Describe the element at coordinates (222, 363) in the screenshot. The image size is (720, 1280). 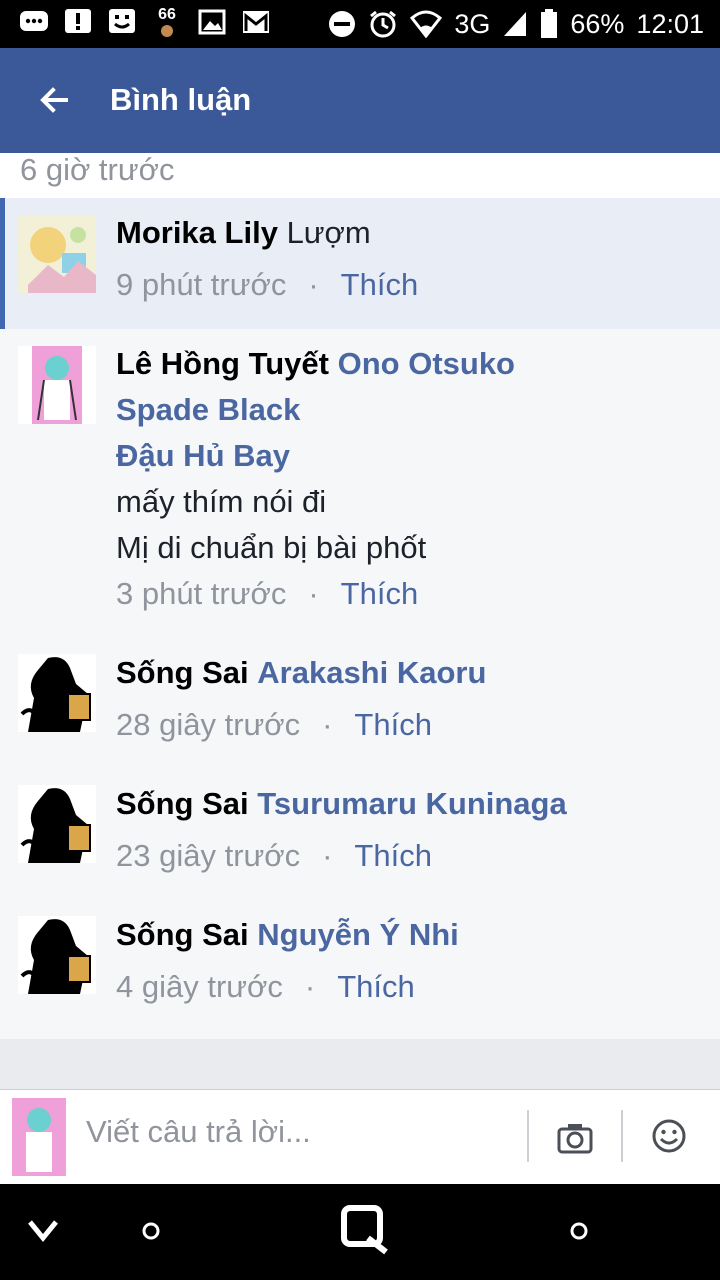
I see `comment-author: Lê Hồng Tuyết` at that location.